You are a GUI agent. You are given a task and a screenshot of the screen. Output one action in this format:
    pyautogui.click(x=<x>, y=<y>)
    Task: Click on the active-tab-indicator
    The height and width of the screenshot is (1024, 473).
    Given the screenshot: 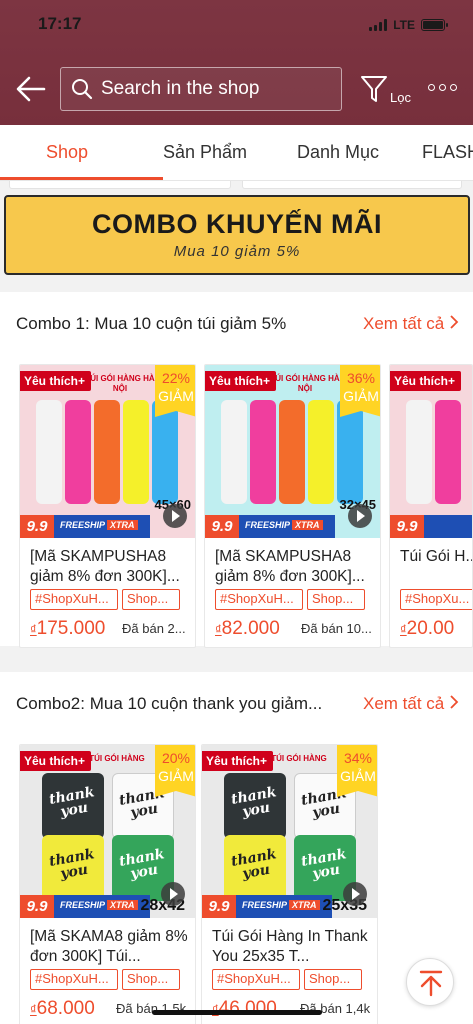 What is the action you would take?
    pyautogui.click(x=81, y=178)
    